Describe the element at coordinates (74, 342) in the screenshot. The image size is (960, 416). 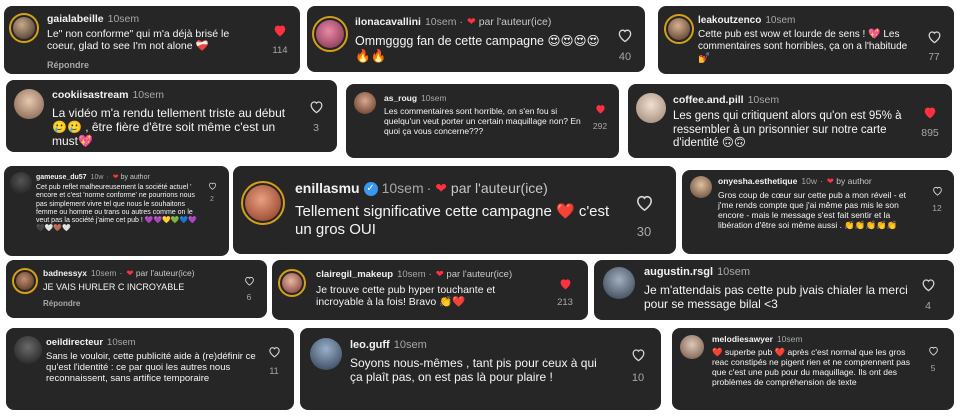
I see `username: oeildirecteur` at that location.